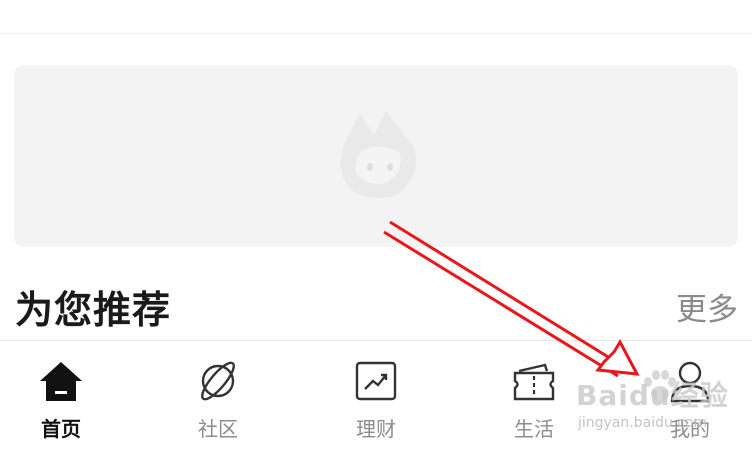 This screenshot has height=453, width=752. I want to click on tab-mine: 我的, so click(690, 400).